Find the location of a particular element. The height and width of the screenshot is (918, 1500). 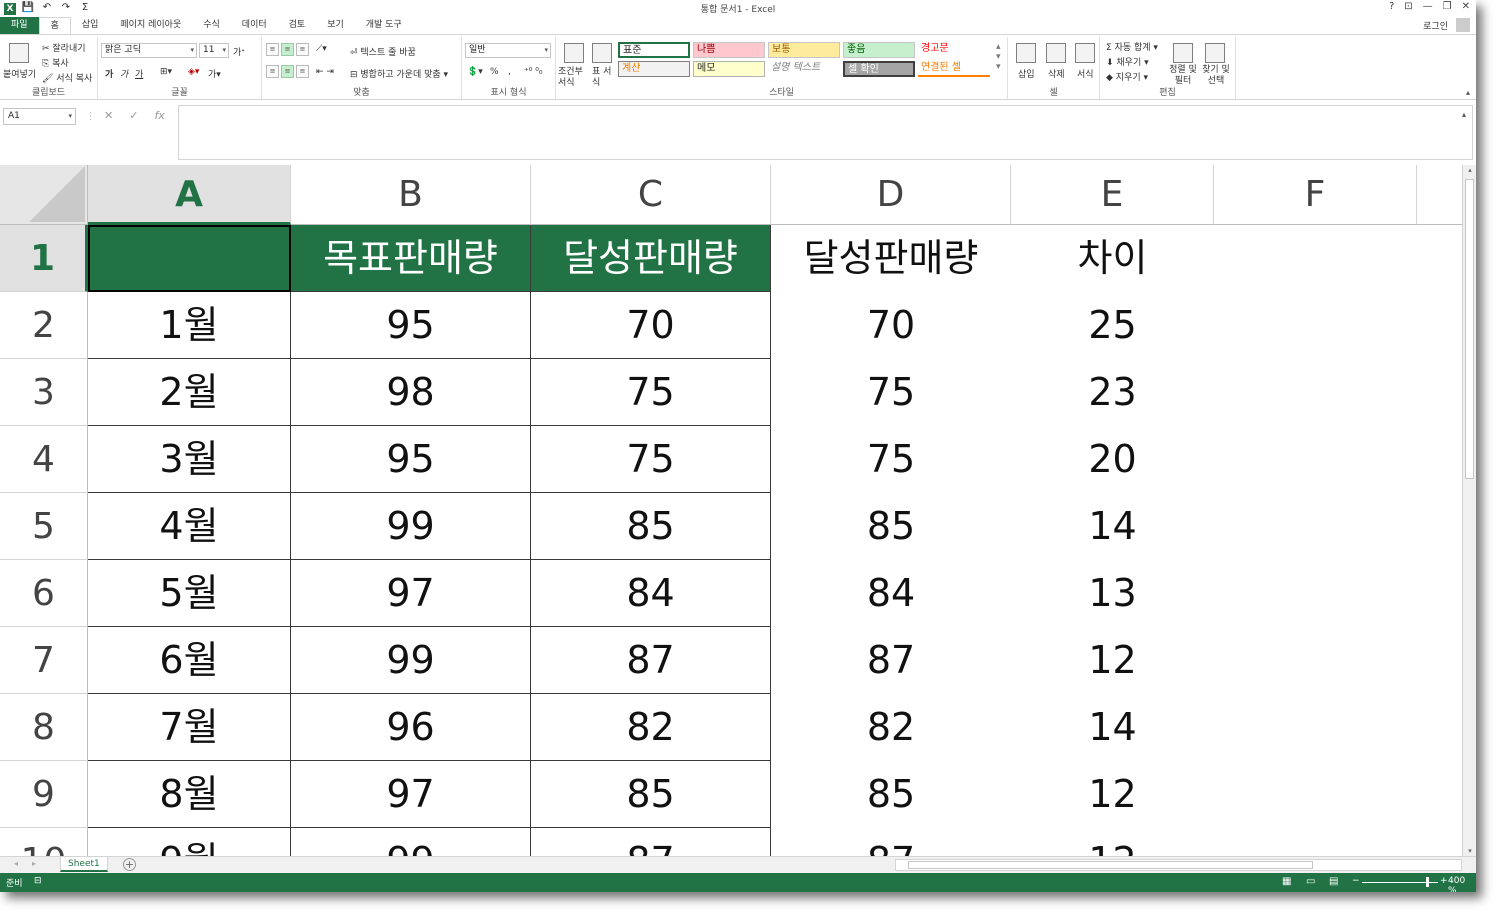

vertical-scroll-thumb is located at coordinates (1469, 329).